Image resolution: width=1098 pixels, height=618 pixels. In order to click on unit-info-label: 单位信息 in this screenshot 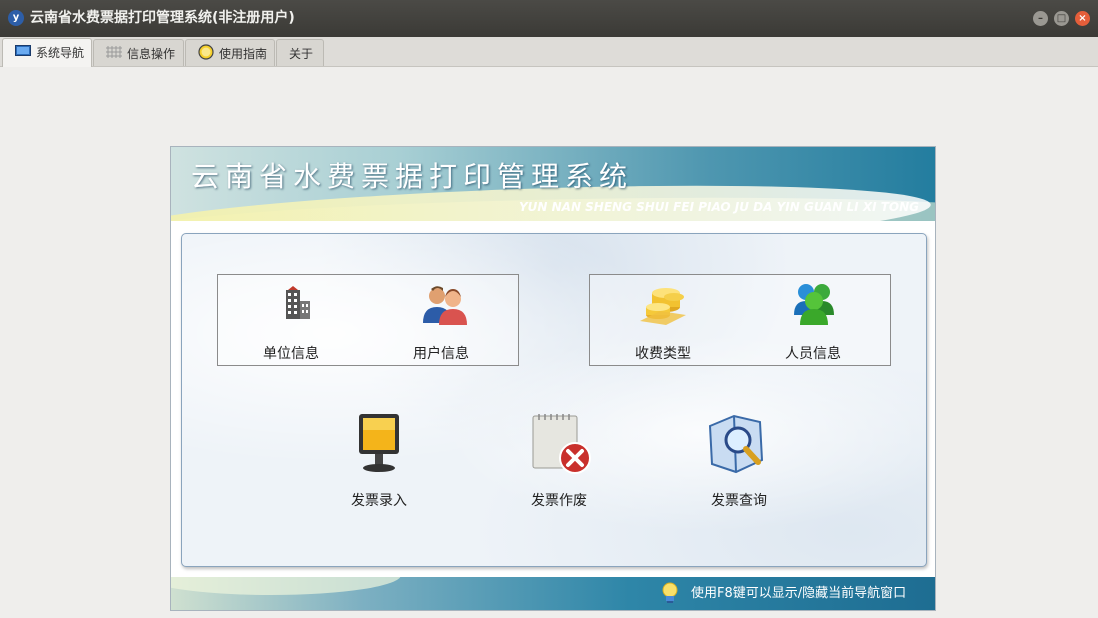, I will do `click(291, 354)`.